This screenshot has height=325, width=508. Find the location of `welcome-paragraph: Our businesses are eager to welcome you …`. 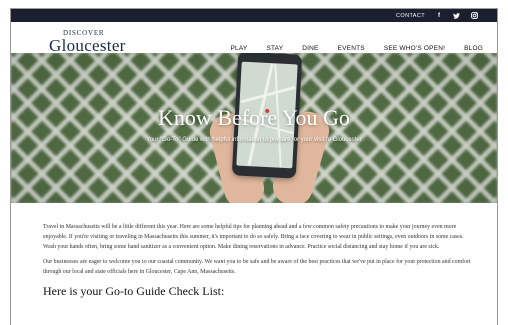

welcome-paragraph: Our businesses are eager to welcome you … is located at coordinates (257, 267).